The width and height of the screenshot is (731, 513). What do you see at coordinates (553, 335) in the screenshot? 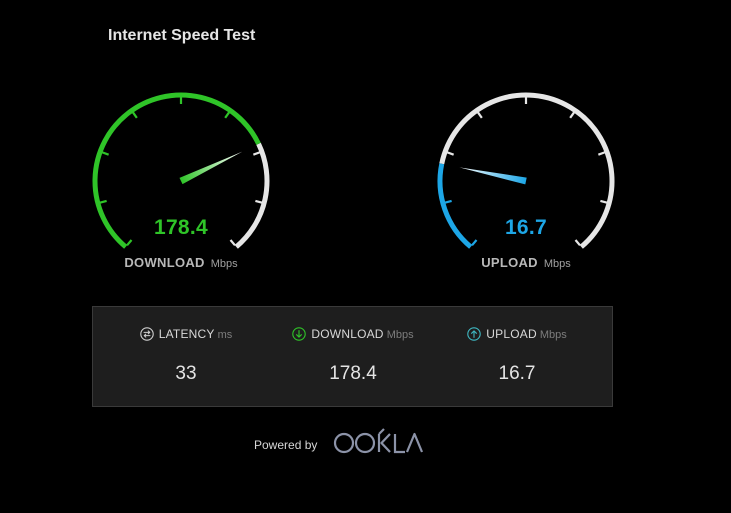
I see `upload-unit: Mbps` at bounding box center [553, 335].